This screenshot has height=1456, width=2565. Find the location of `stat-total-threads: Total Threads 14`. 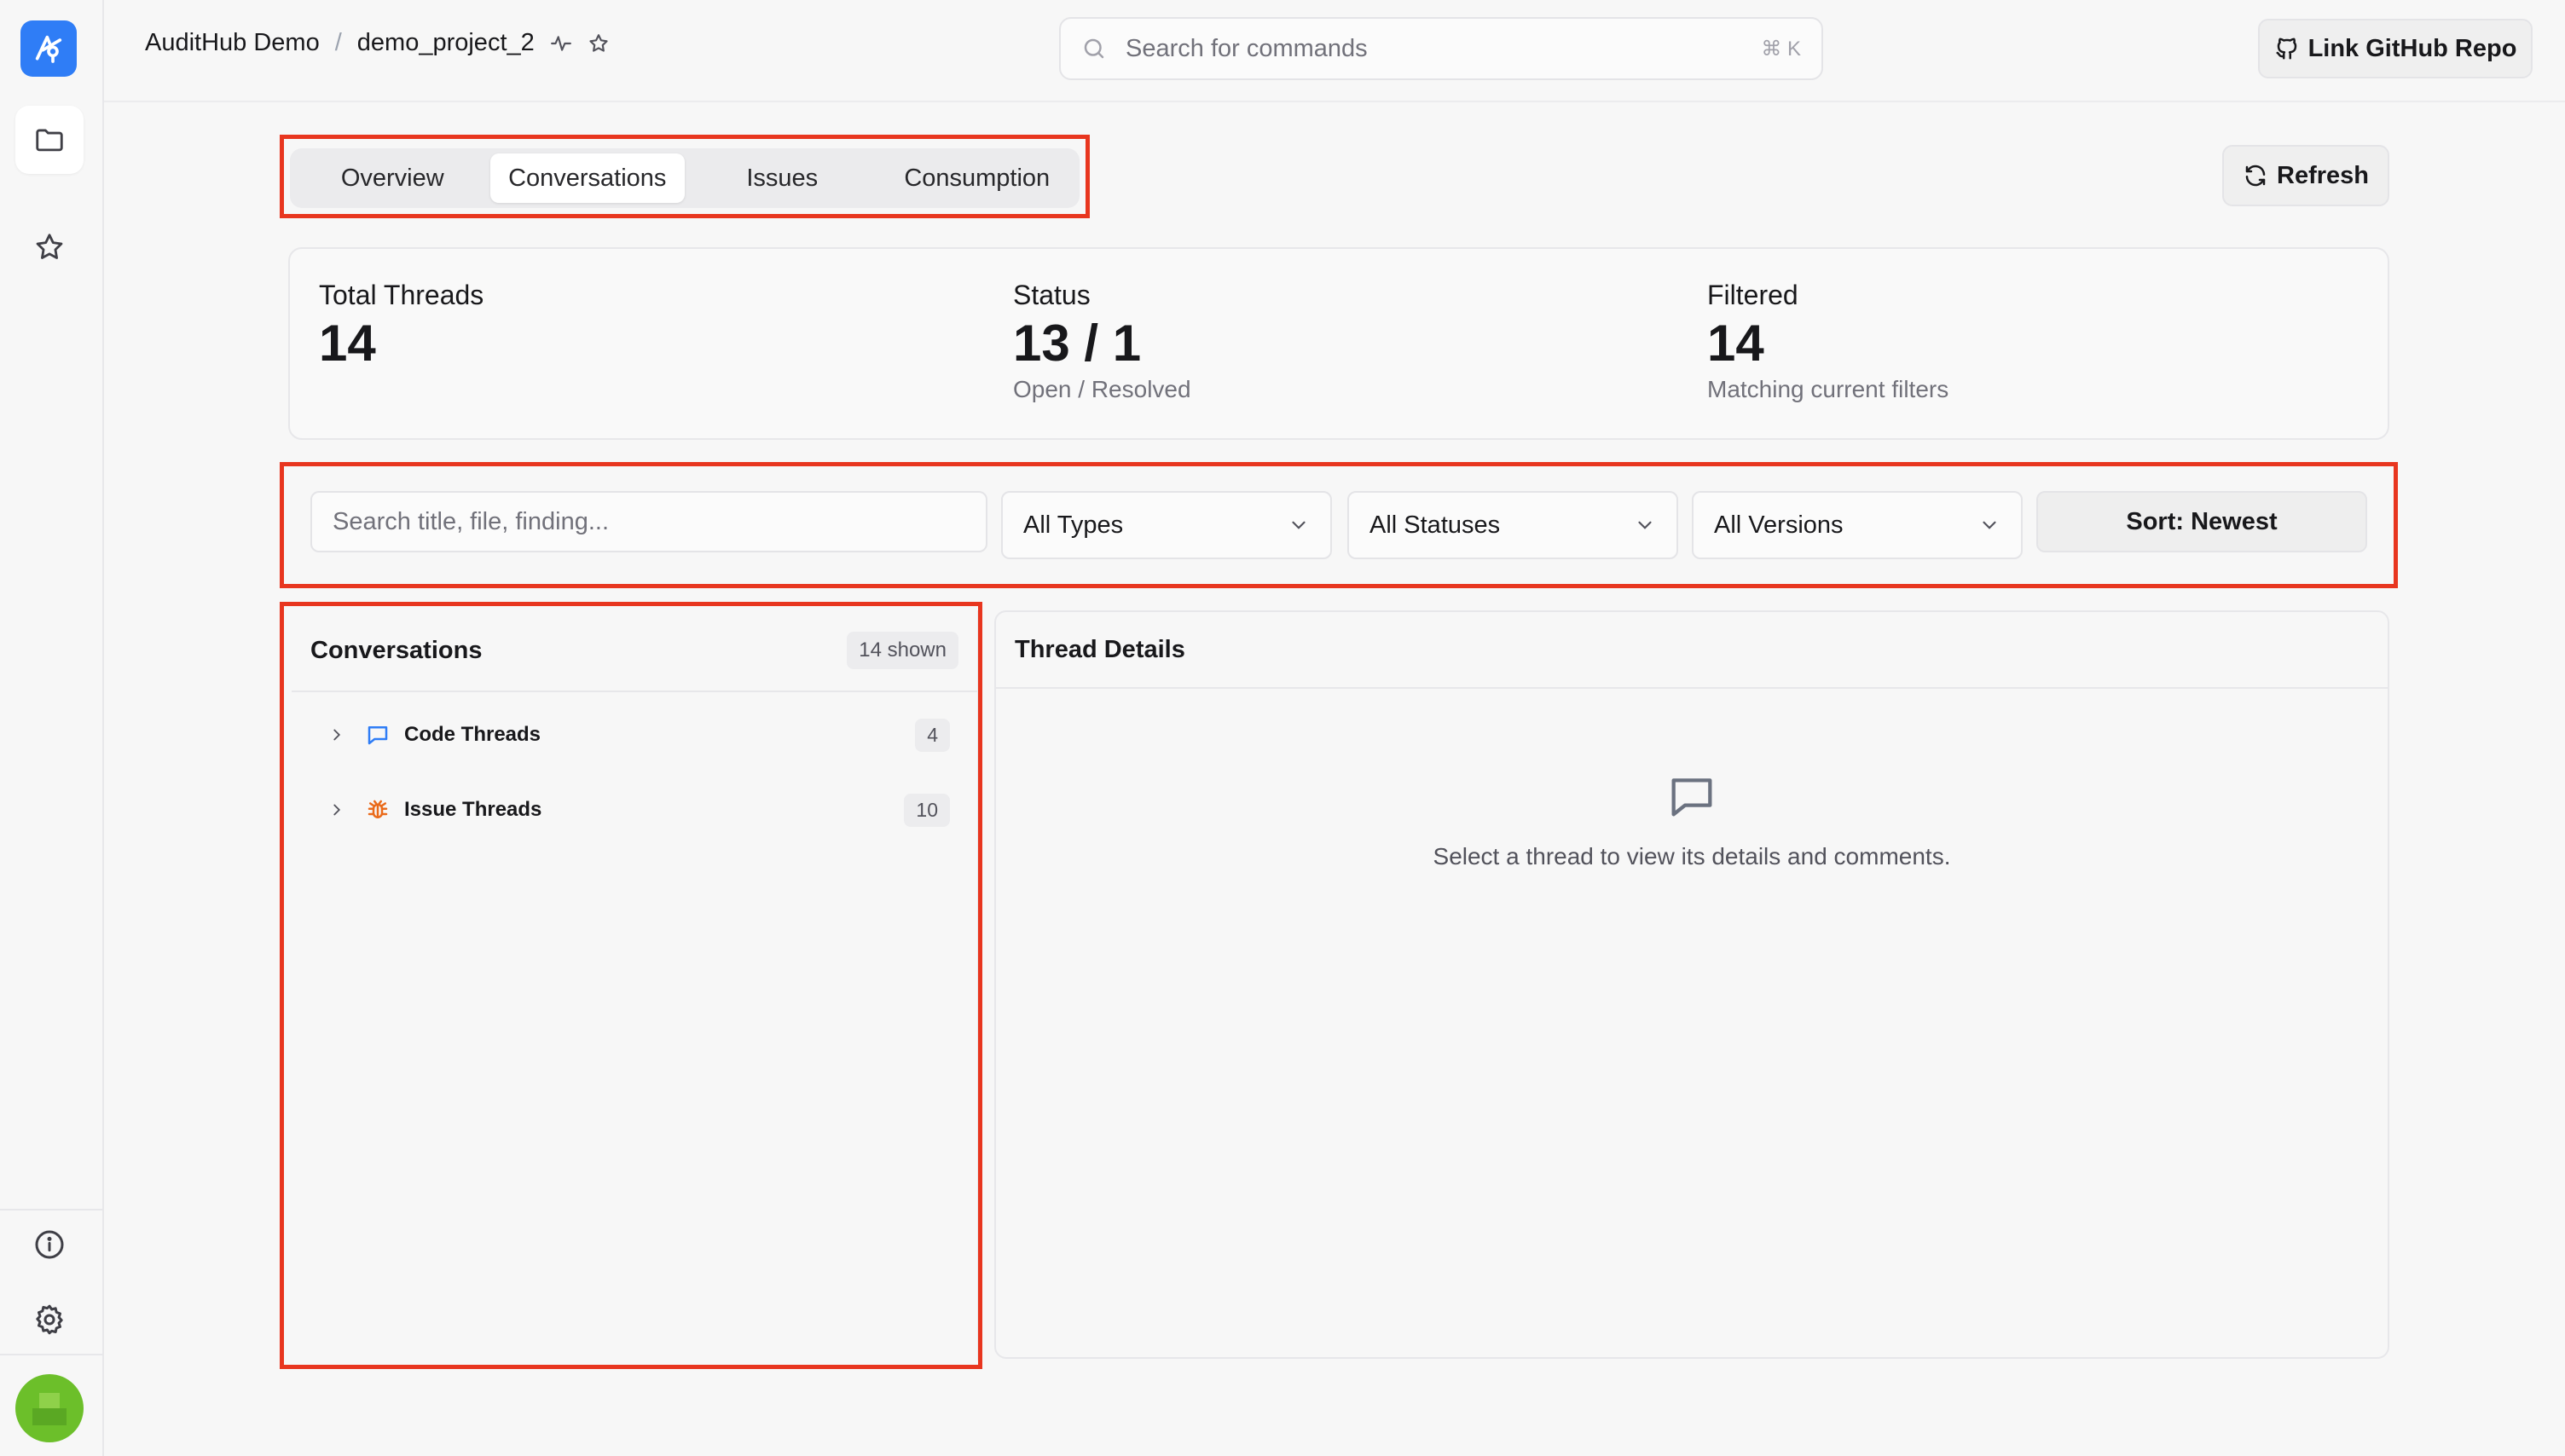

stat-total-threads: Total Threads 14 is located at coordinates (401, 325).